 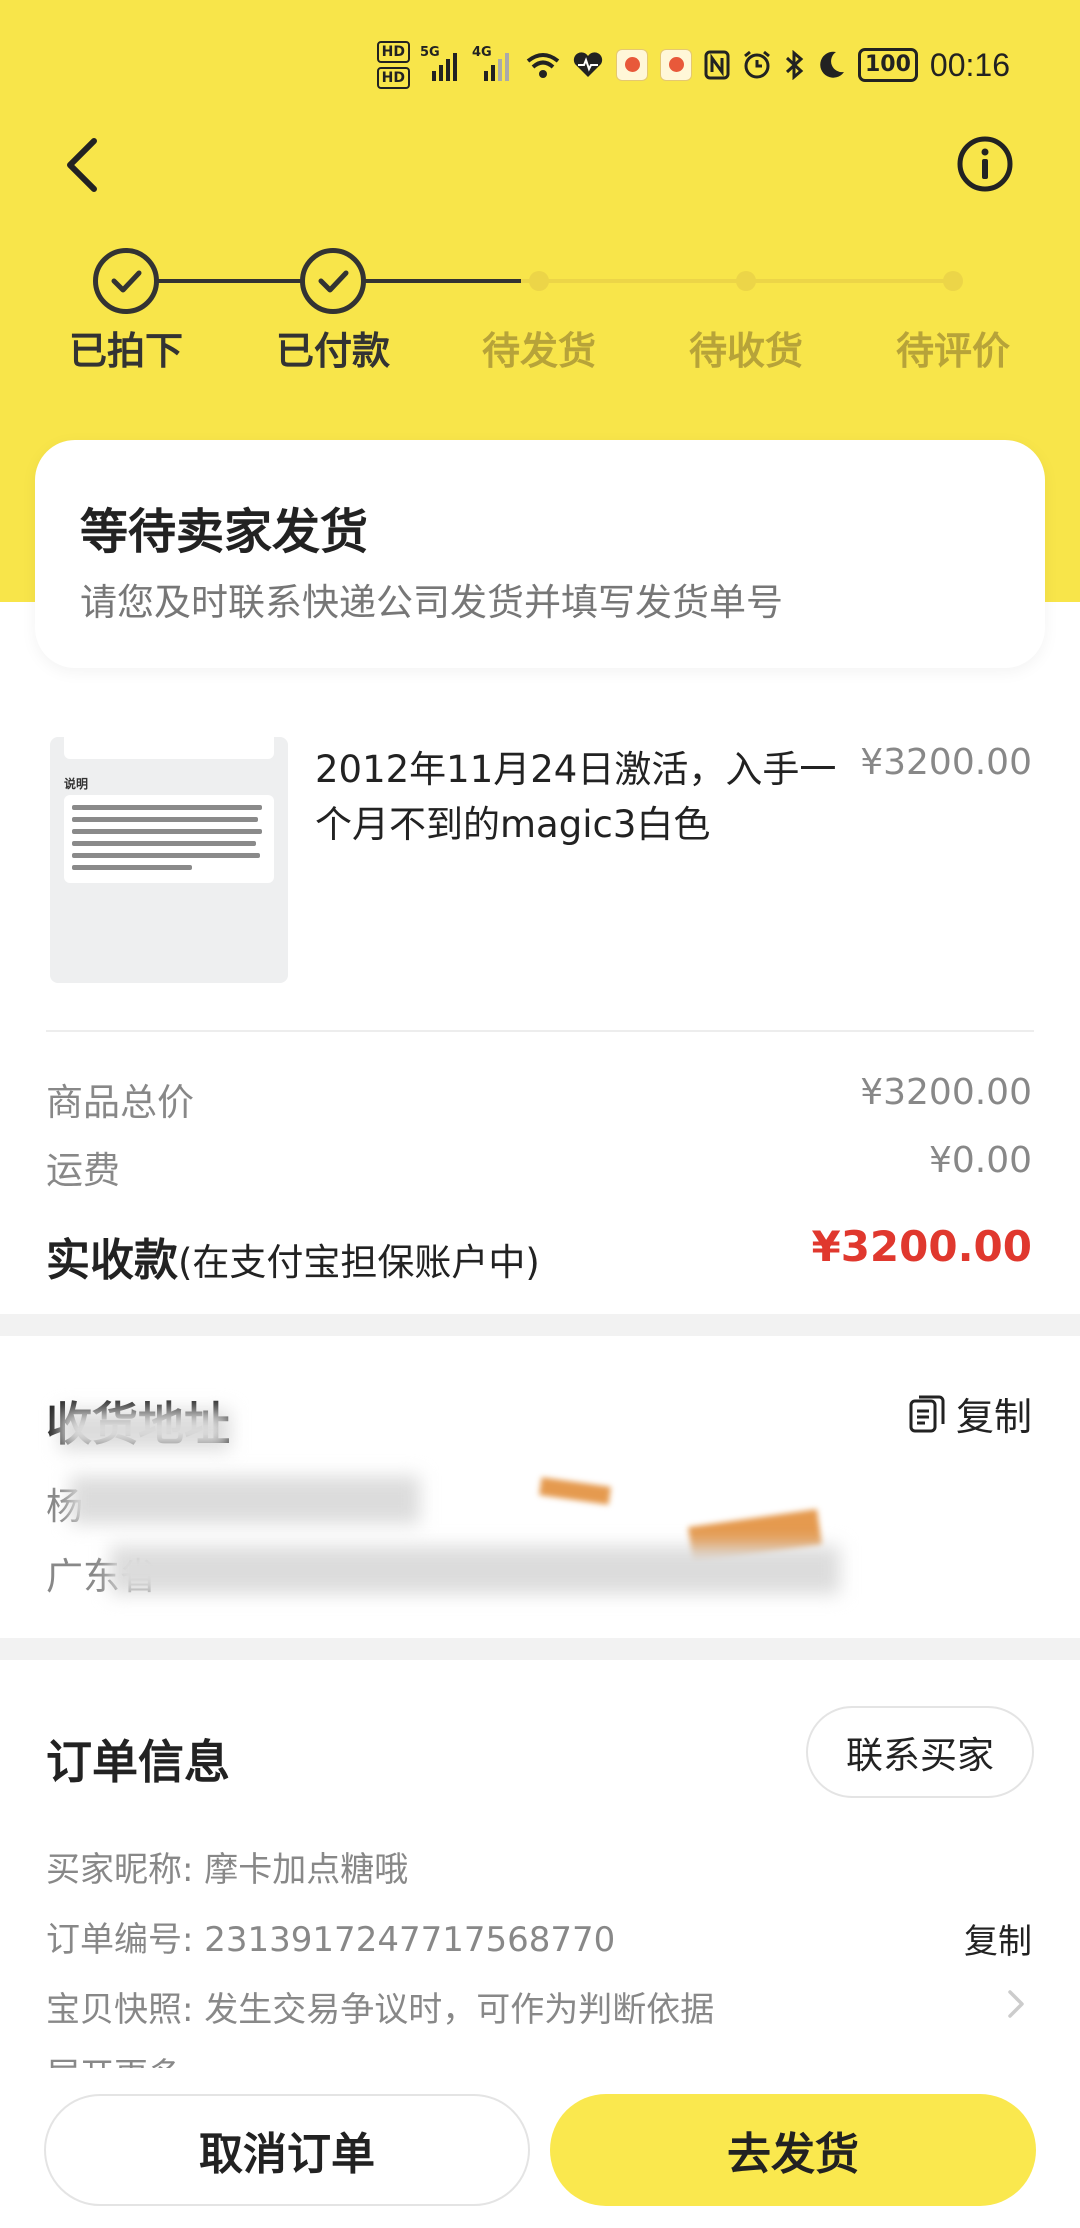 What do you see at coordinates (717, 65) in the screenshot?
I see `nfc-icon` at bounding box center [717, 65].